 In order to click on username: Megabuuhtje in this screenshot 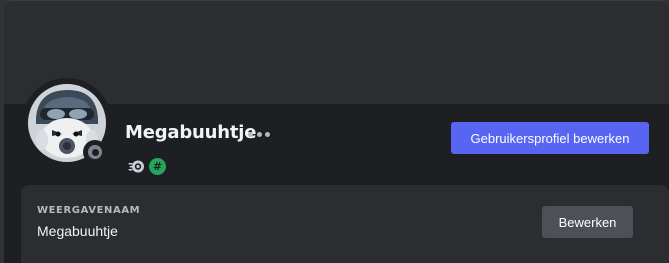, I will do `click(191, 132)`.